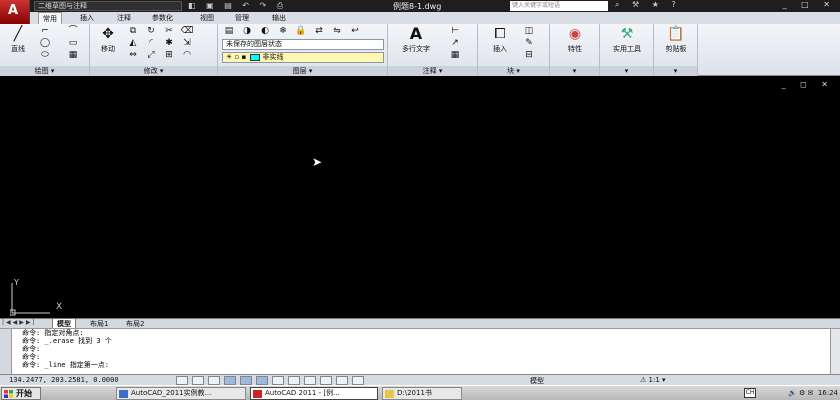 The height and width of the screenshot is (400, 840). I want to click on arc-icon: ⌒, so click(73, 31).